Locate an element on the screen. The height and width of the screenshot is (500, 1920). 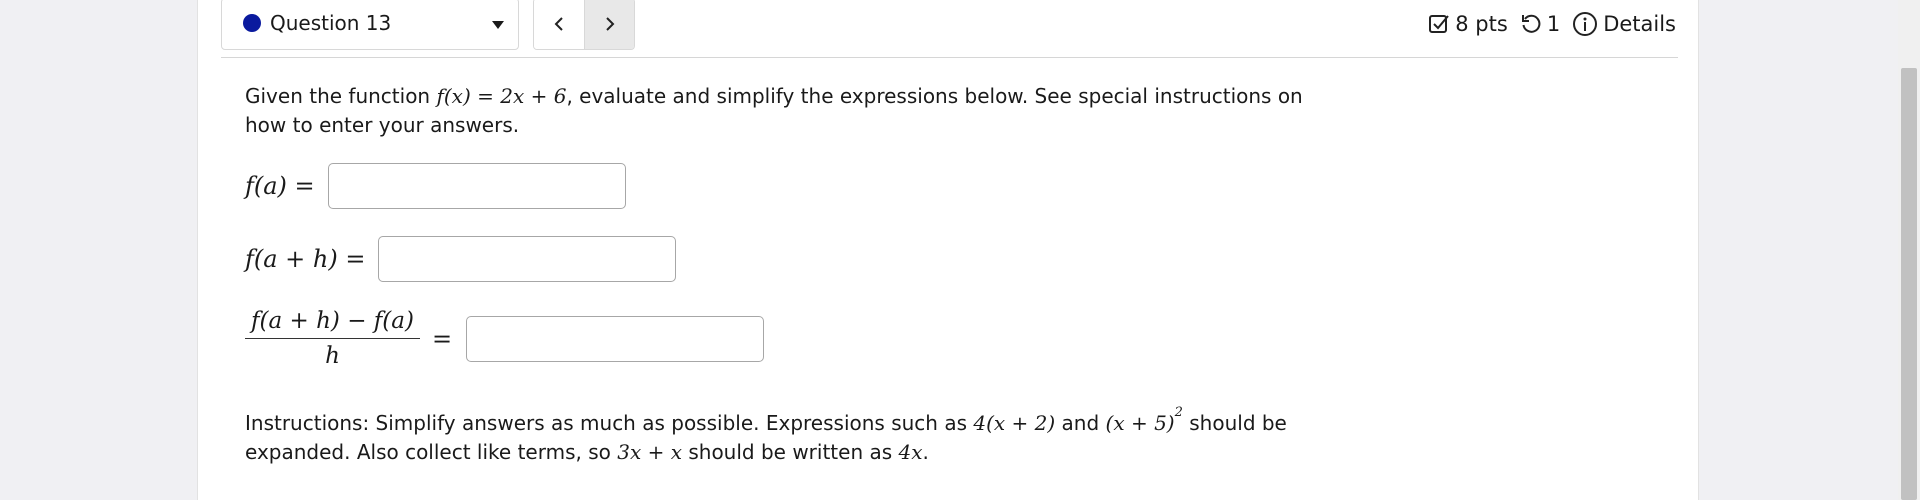
points-value: 8 pts is located at coordinates (1481, 24).